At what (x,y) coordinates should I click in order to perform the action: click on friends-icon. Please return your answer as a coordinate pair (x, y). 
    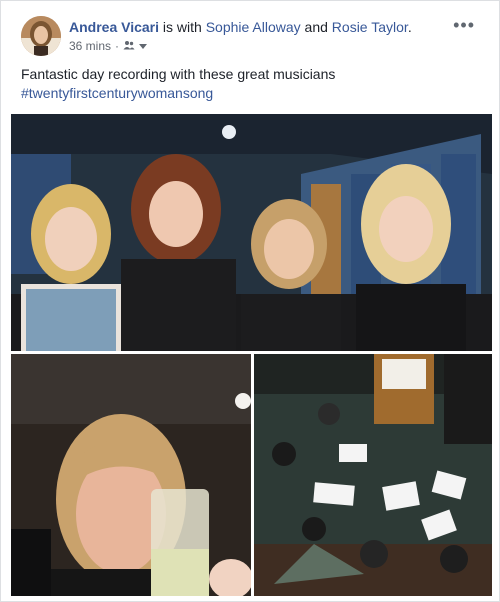
    Looking at the image, I should click on (129, 46).